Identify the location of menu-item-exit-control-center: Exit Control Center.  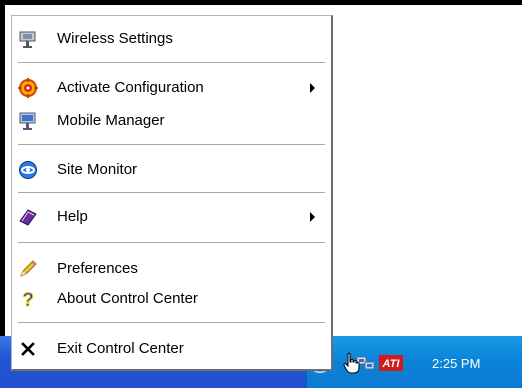
(171, 349).